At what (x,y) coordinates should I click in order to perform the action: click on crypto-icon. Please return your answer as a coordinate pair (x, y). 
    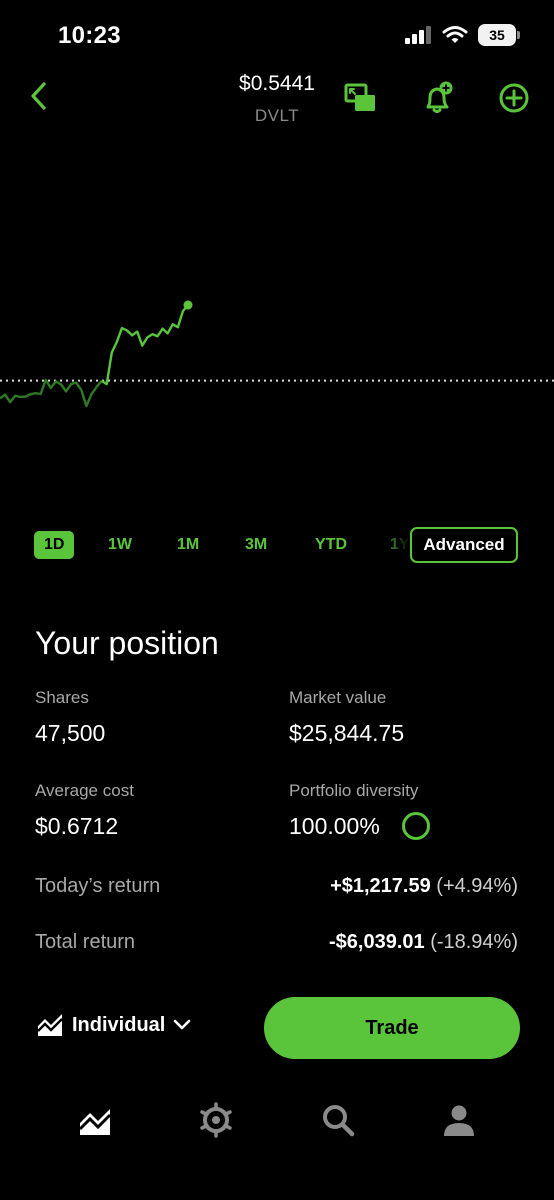
    Looking at the image, I should click on (216, 1120).